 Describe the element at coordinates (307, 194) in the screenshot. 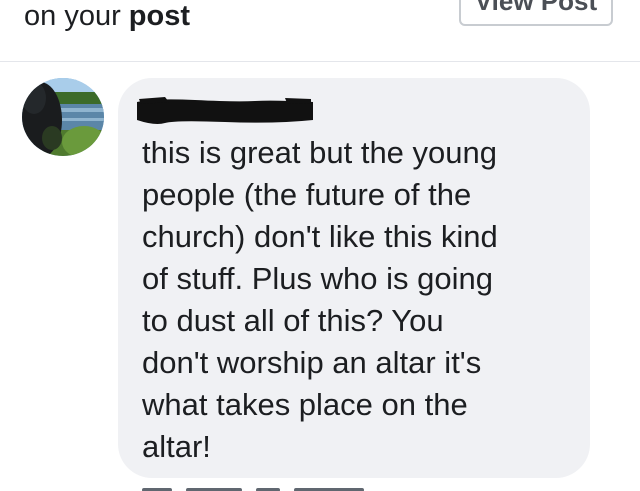

I see `comment-line: people (the future of the` at that location.